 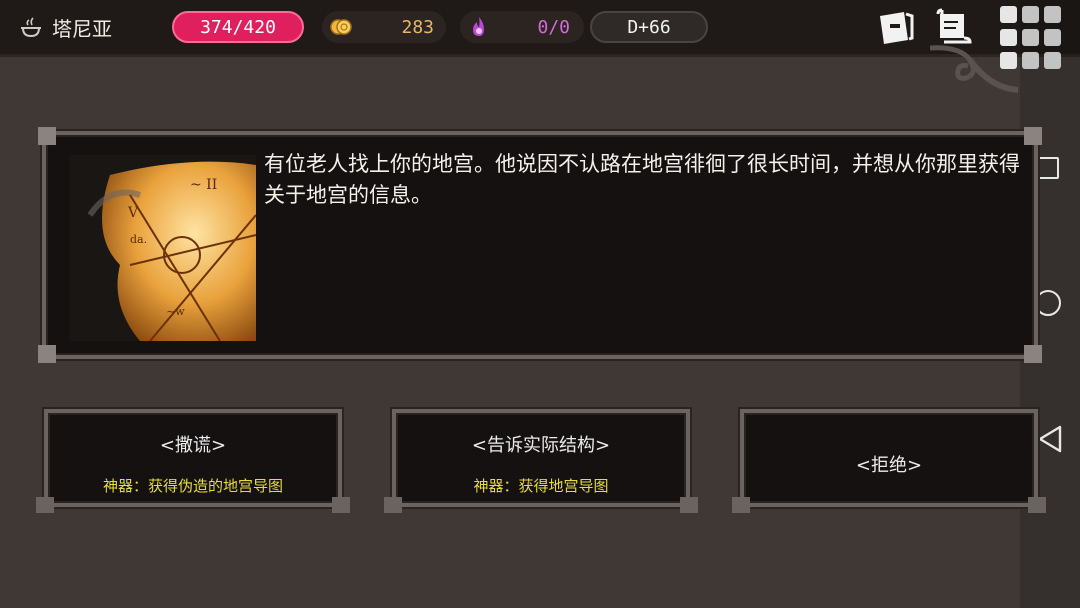 What do you see at coordinates (553, 27) in the screenshot?
I see `soul-value: 0/0` at bounding box center [553, 27].